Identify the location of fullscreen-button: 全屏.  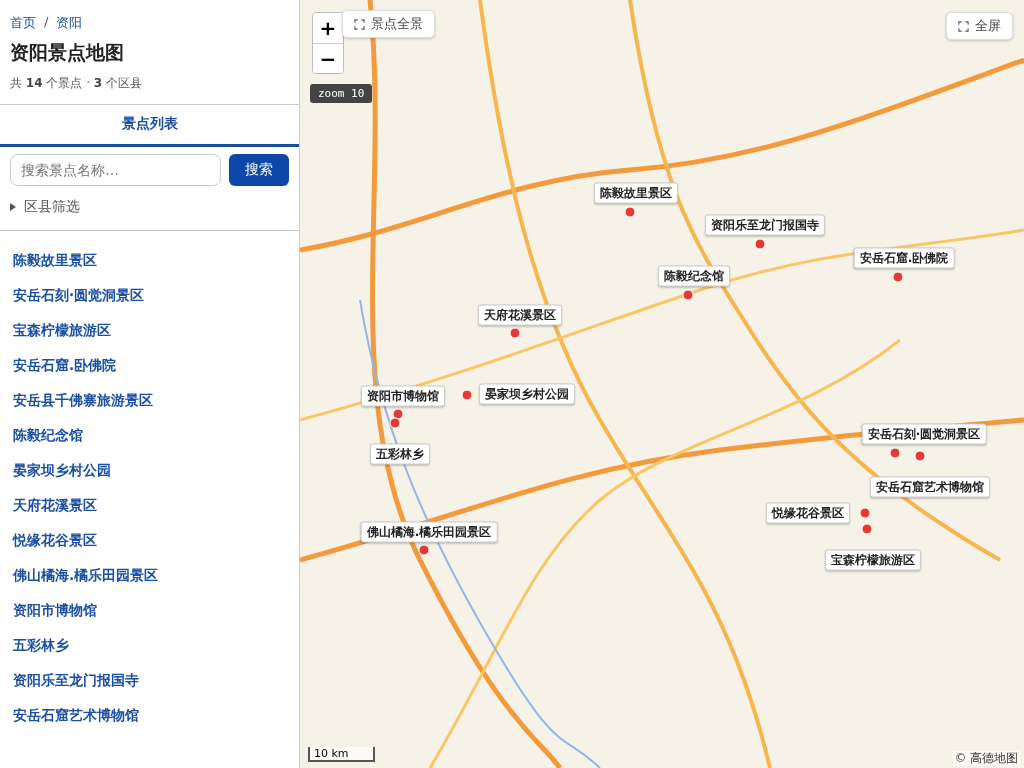
(979, 26).